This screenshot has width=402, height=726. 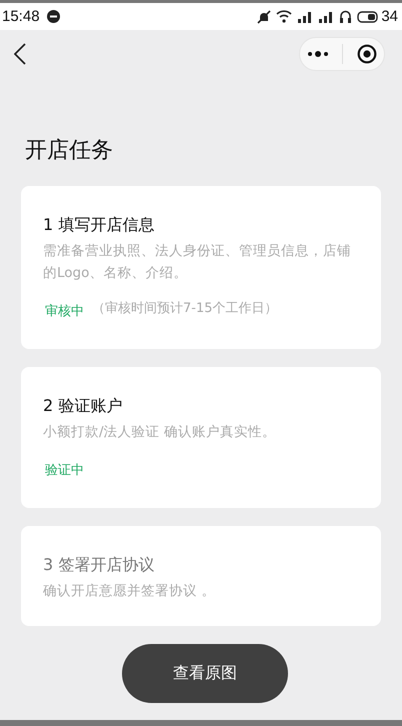 I want to click on more-icon, so click(x=317, y=54).